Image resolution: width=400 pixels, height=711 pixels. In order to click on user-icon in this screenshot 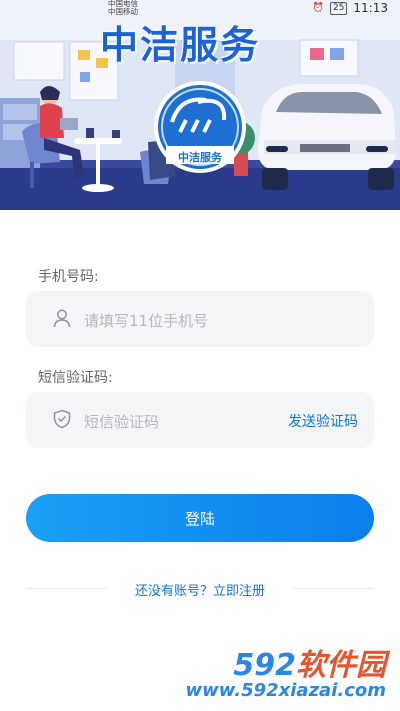, I will do `click(62, 318)`.